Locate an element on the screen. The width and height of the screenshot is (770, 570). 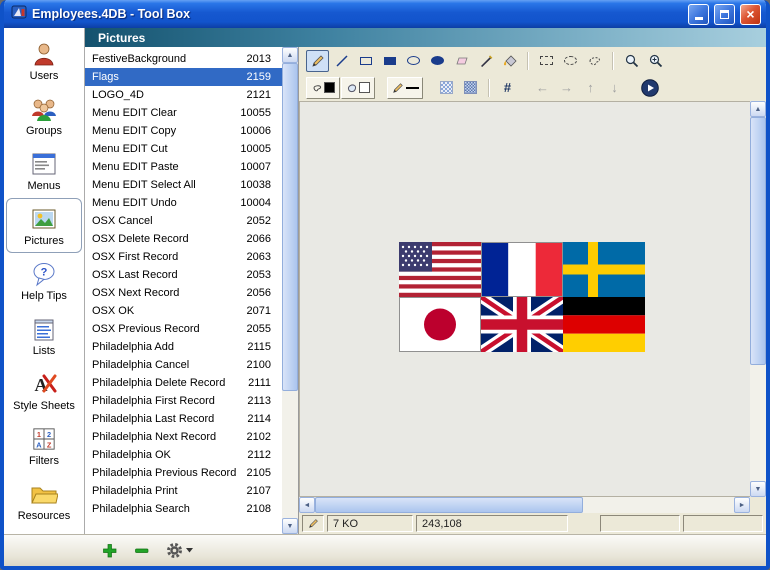
eraser-tool is located at coordinates (461, 61).